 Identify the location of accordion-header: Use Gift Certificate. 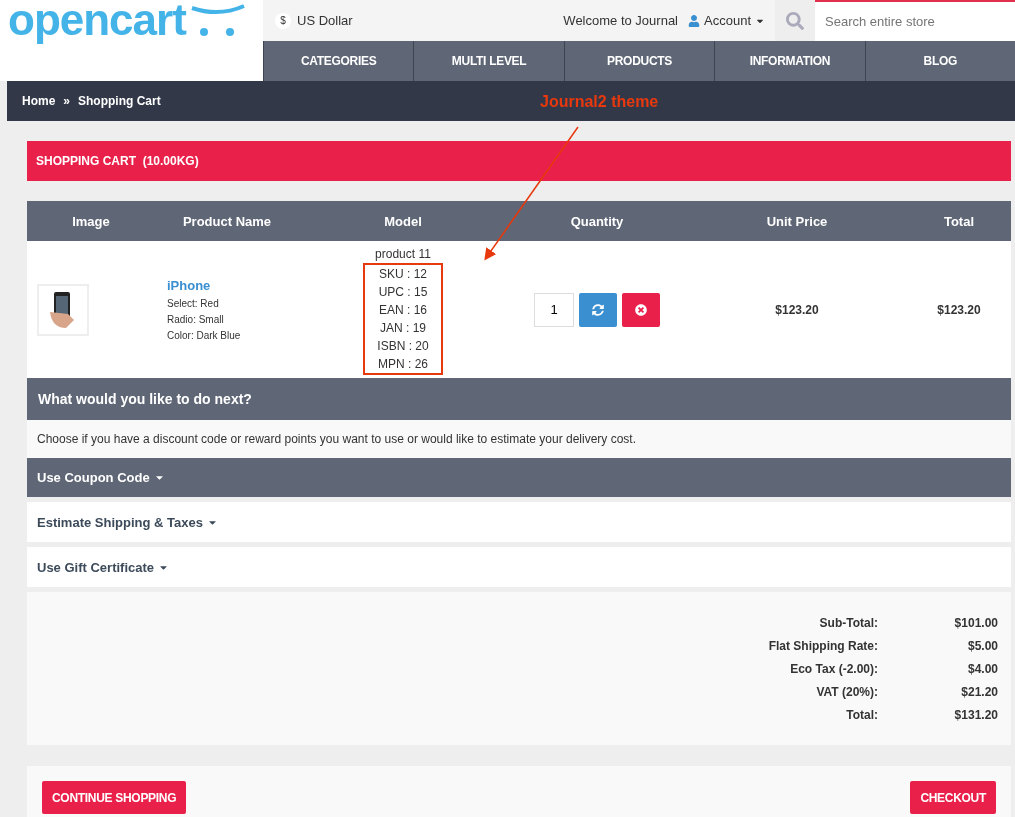
(519, 567).